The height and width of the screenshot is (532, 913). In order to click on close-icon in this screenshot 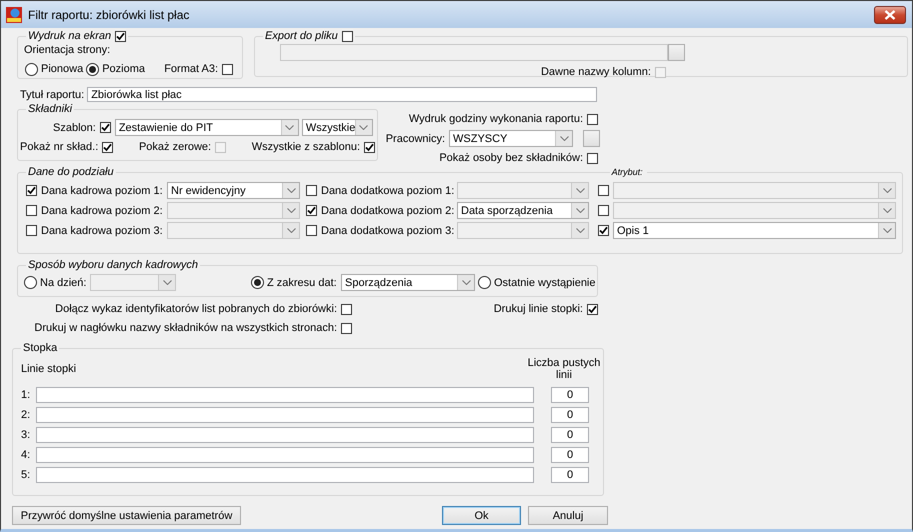, I will do `click(890, 15)`.